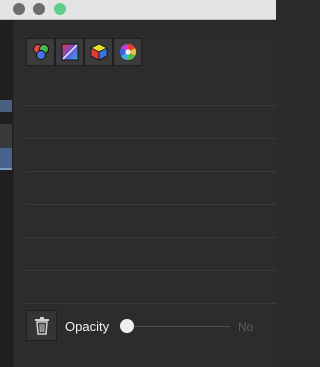 Image resolution: width=320 pixels, height=367 pixels. I want to click on image-palettes-button, so click(98, 52).